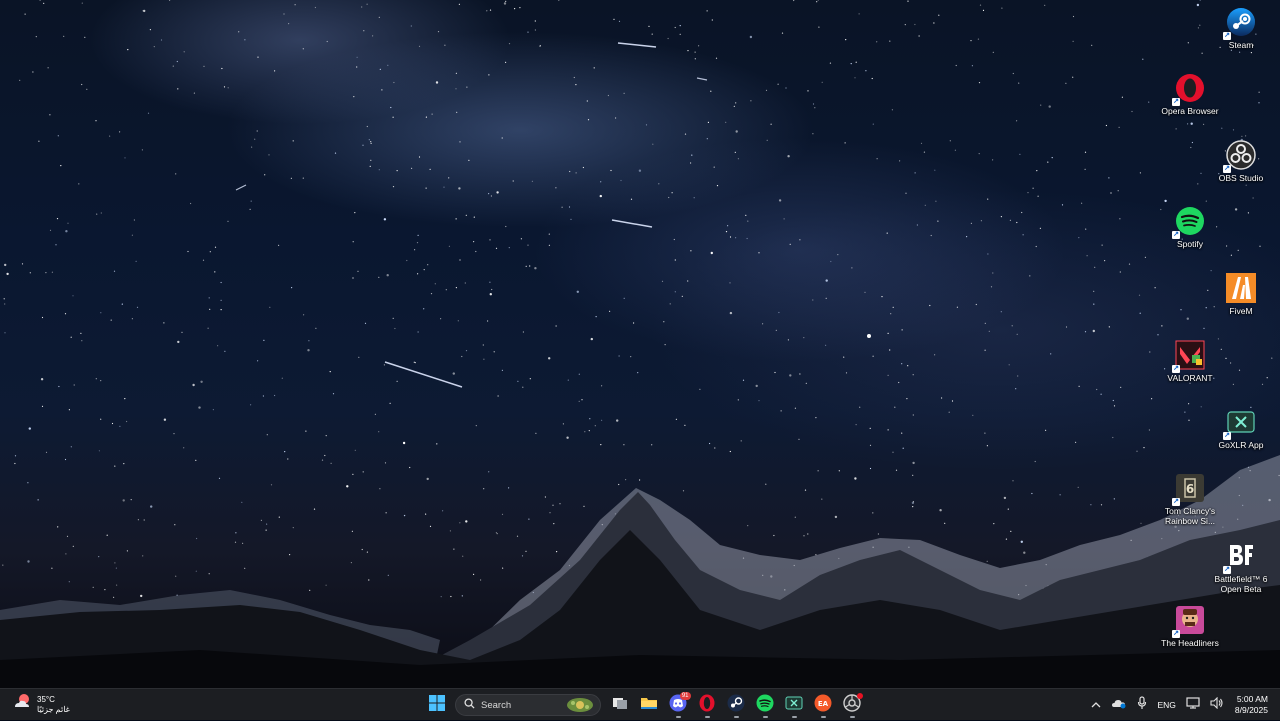 The height and width of the screenshot is (721, 1280). What do you see at coordinates (678, 705) in the screenshot?
I see `discord-button: 91` at bounding box center [678, 705].